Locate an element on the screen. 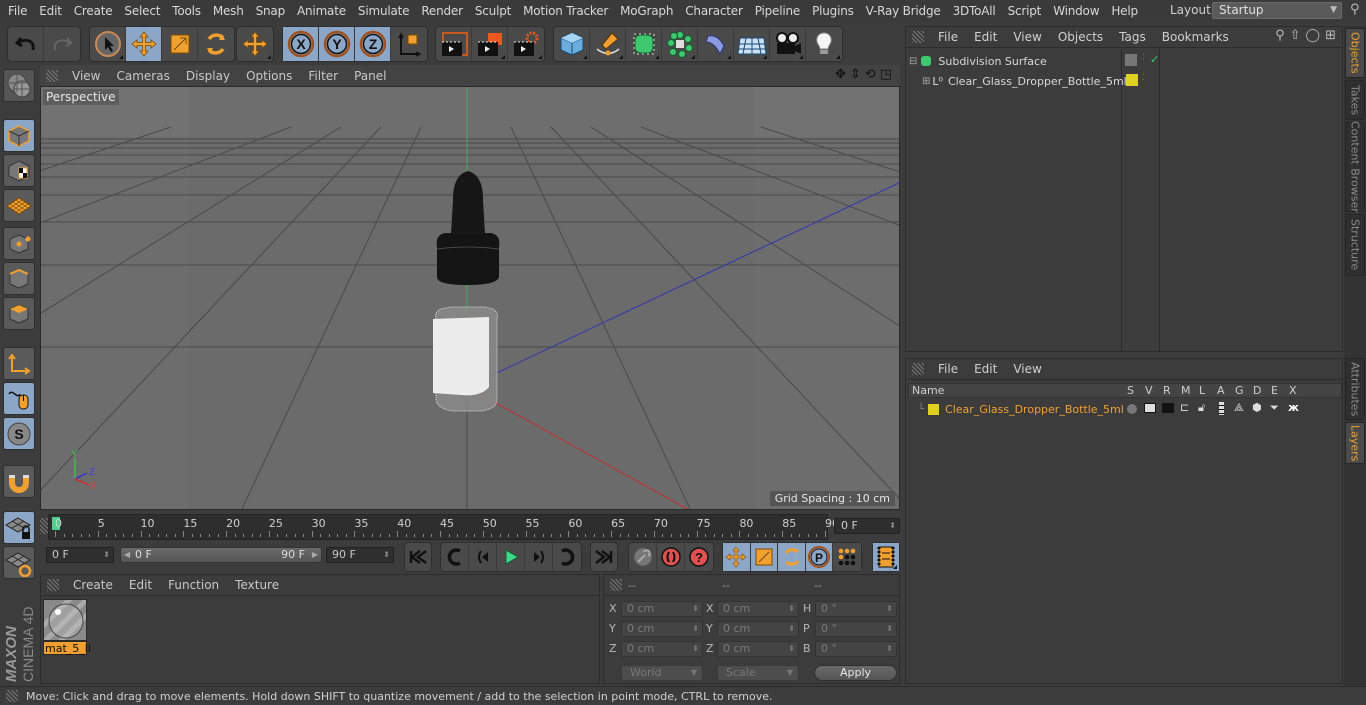 The image size is (1366, 705). pos-x-field: 0 cm ⬍ is located at coordinates (662, 609).